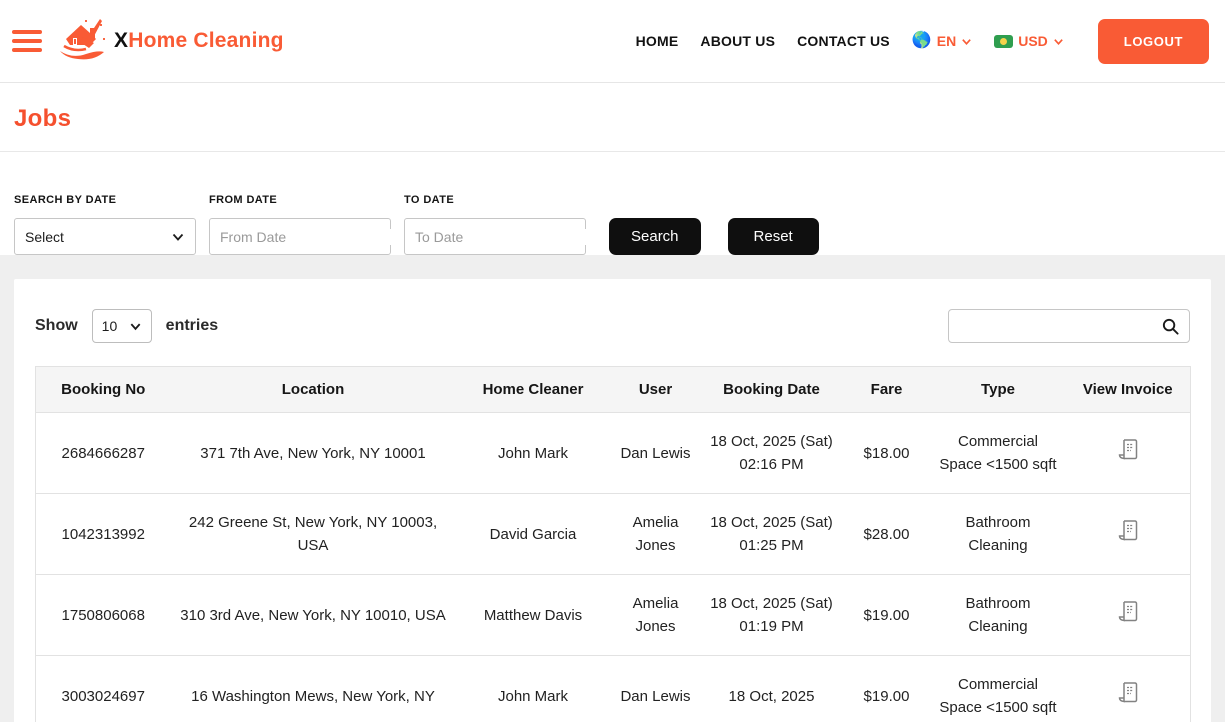 The height and width of the screenshot is (722, 1225). I want to click on filters-bar: SEARCH BY DATE Select FROM DATE TO DATE, so click(612, 203).